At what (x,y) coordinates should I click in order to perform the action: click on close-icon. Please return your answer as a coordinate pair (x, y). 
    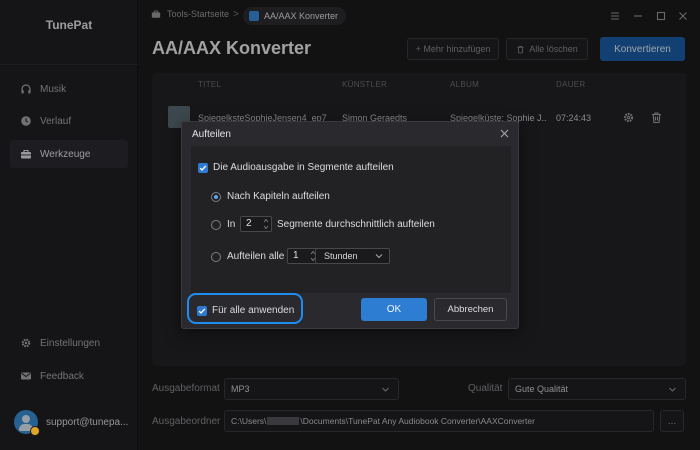
    Looking at the image, I should click on (504, 133).